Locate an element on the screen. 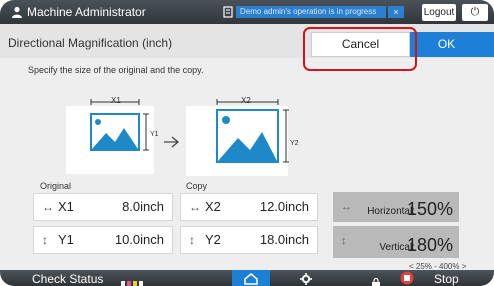 This screenshot has height=286, width=494. gear-icon is located at coordinates (306, 278).